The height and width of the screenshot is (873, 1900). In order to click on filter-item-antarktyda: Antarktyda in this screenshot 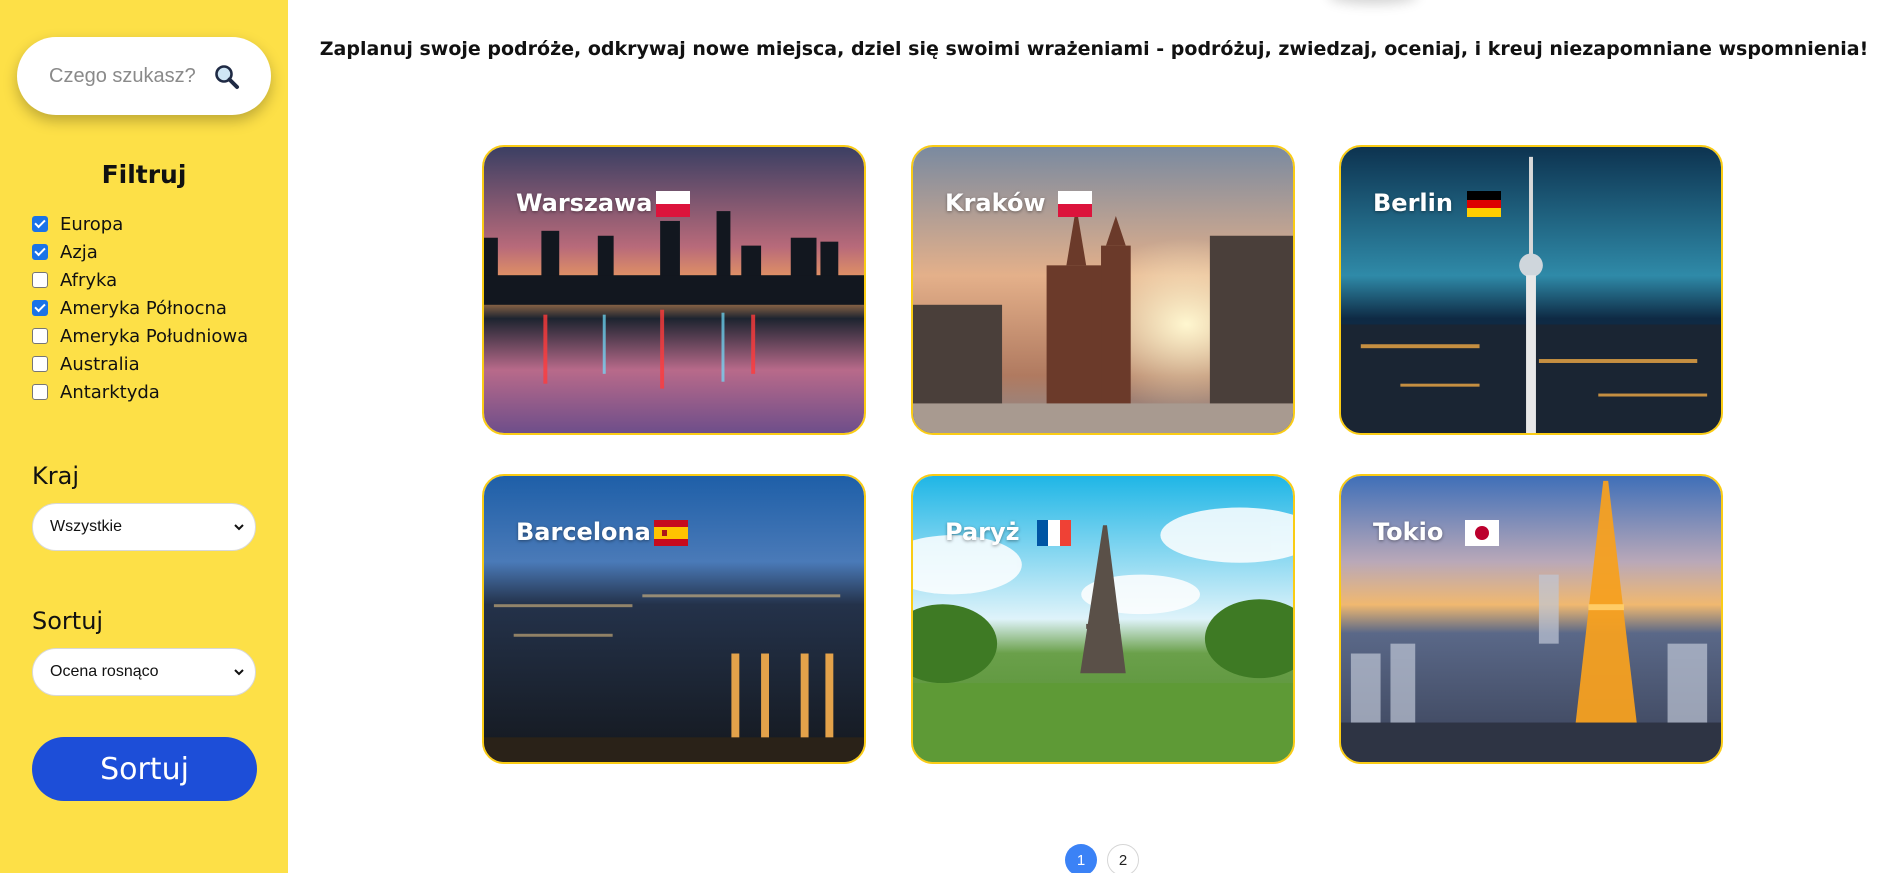, I will do `click(140, 392)`.